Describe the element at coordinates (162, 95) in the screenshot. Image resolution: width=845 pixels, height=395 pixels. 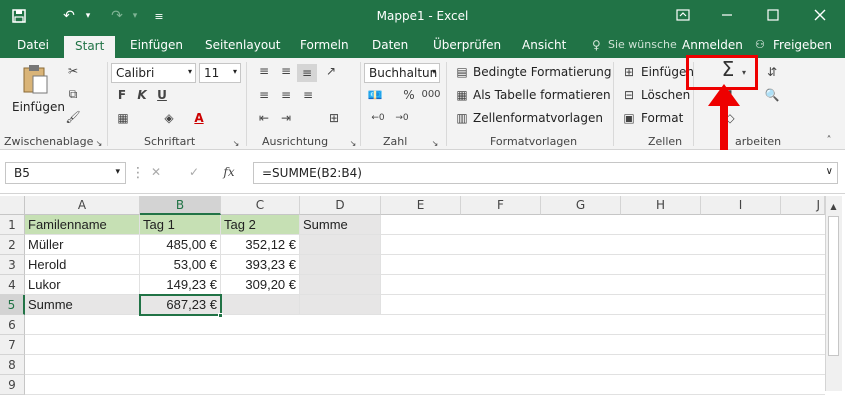
I see `underline-button: U` at that location.